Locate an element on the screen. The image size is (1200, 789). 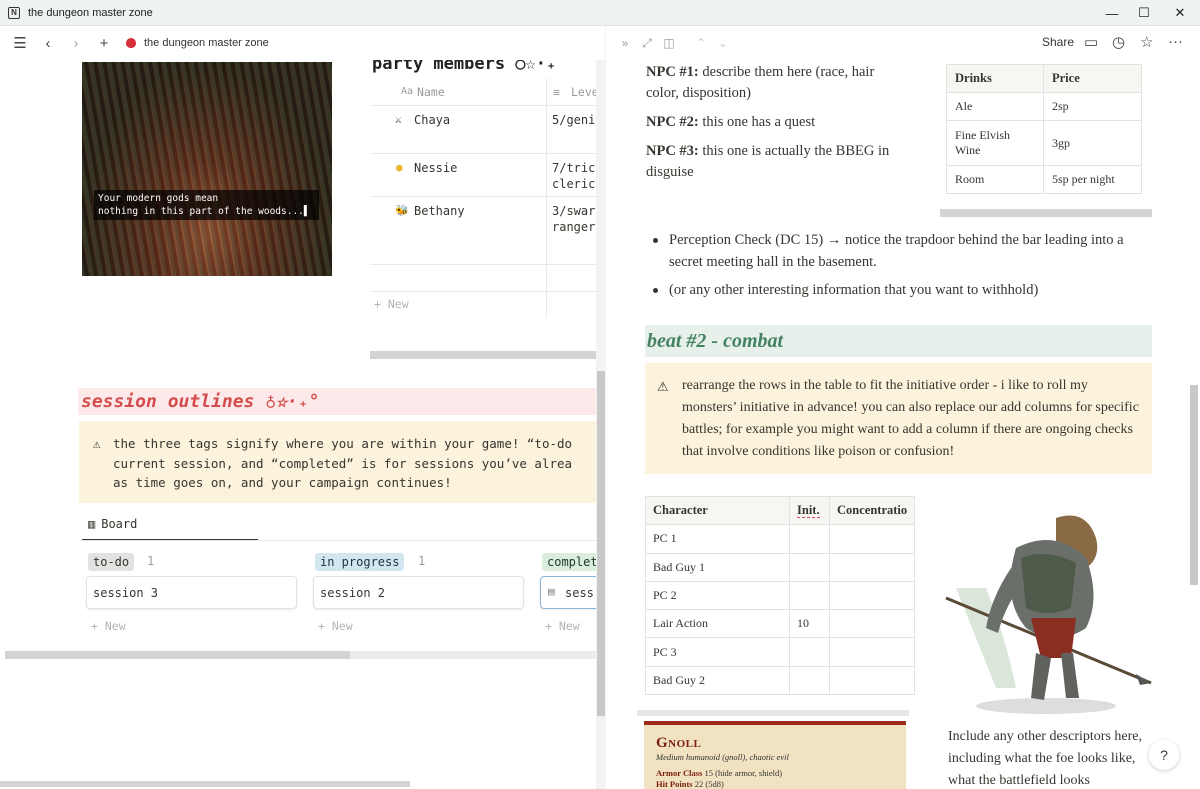
member-name: Bethany is located at coordinates (439, 211).